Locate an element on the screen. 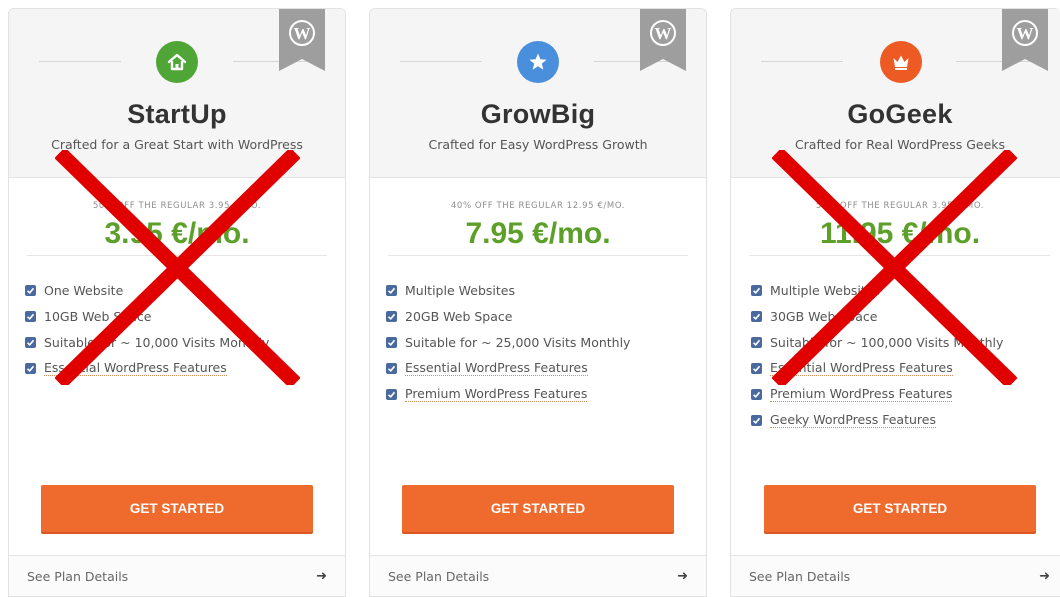  feature-item: Geeky WordPress Features is located at coordinates (905, 420).